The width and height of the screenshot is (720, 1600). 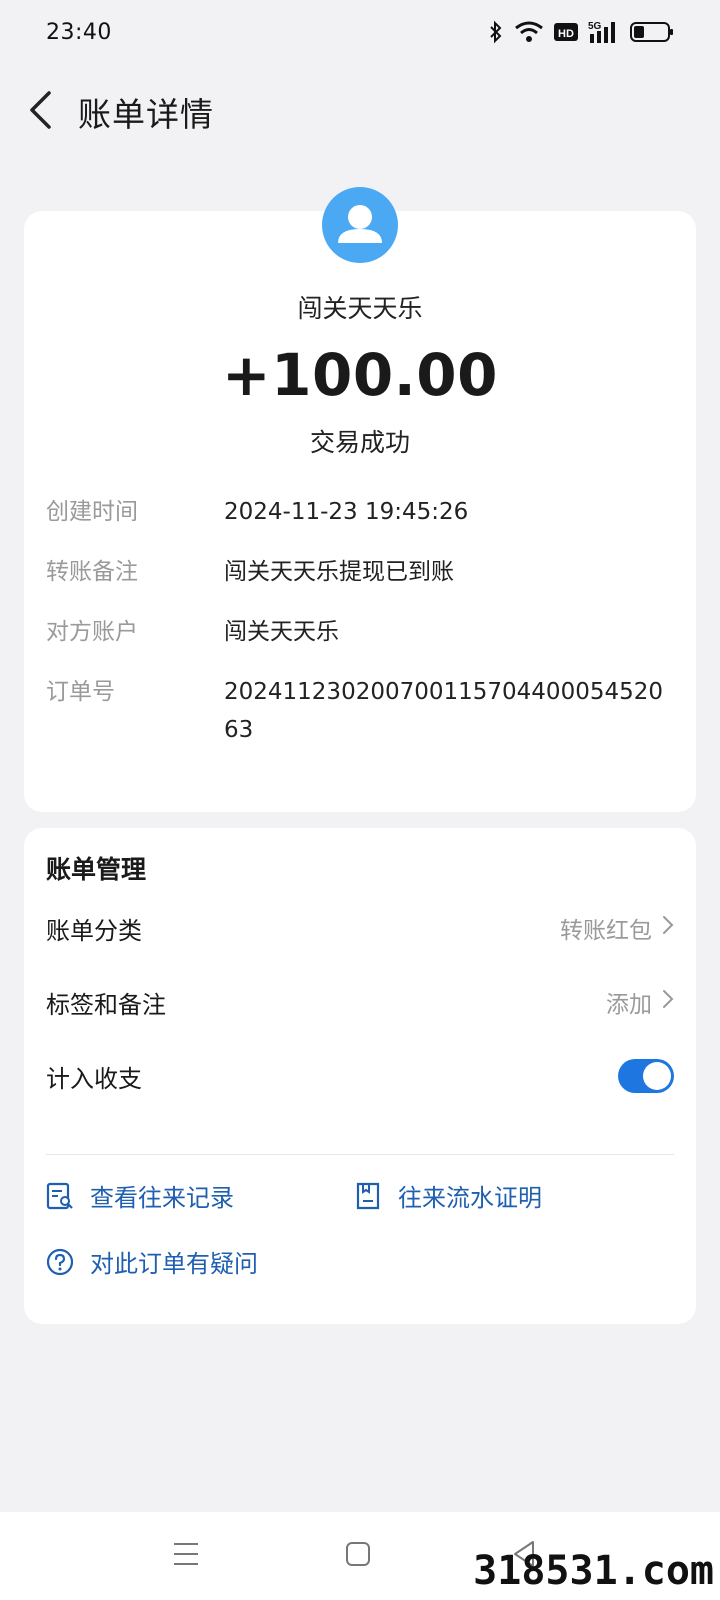 What do you see at coordinates (162, 1198) in the screenshot?
I see `link-label: 查看往来记录` at bounding box center [162, 1198].